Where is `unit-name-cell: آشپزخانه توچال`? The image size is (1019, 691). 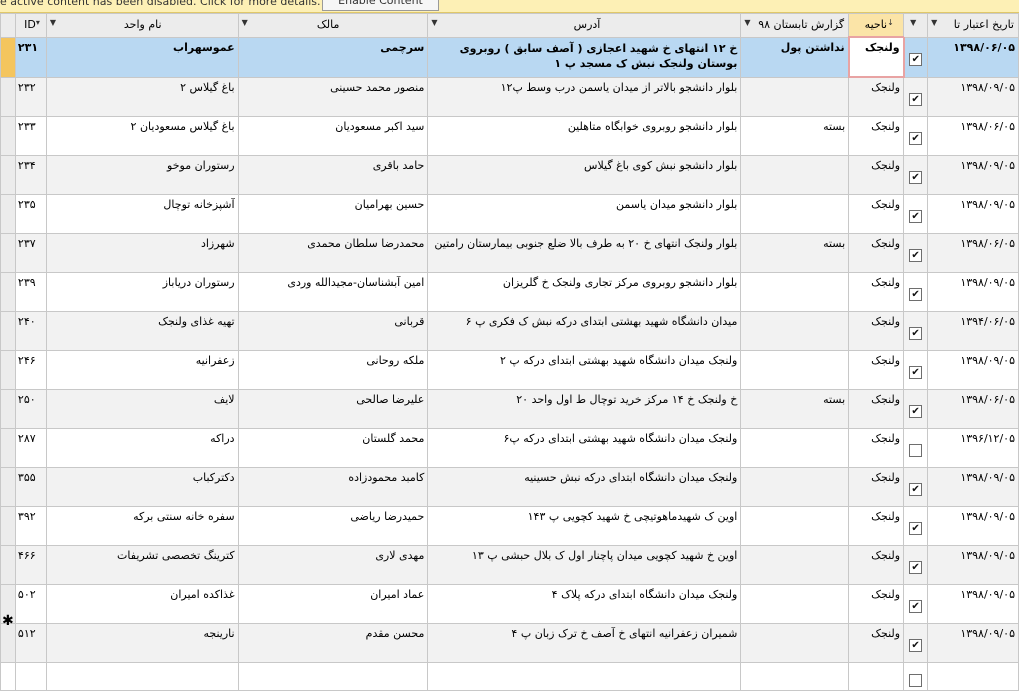
unit-name-cell: آشپزخانه توچال is located at coordinates (142, 214).